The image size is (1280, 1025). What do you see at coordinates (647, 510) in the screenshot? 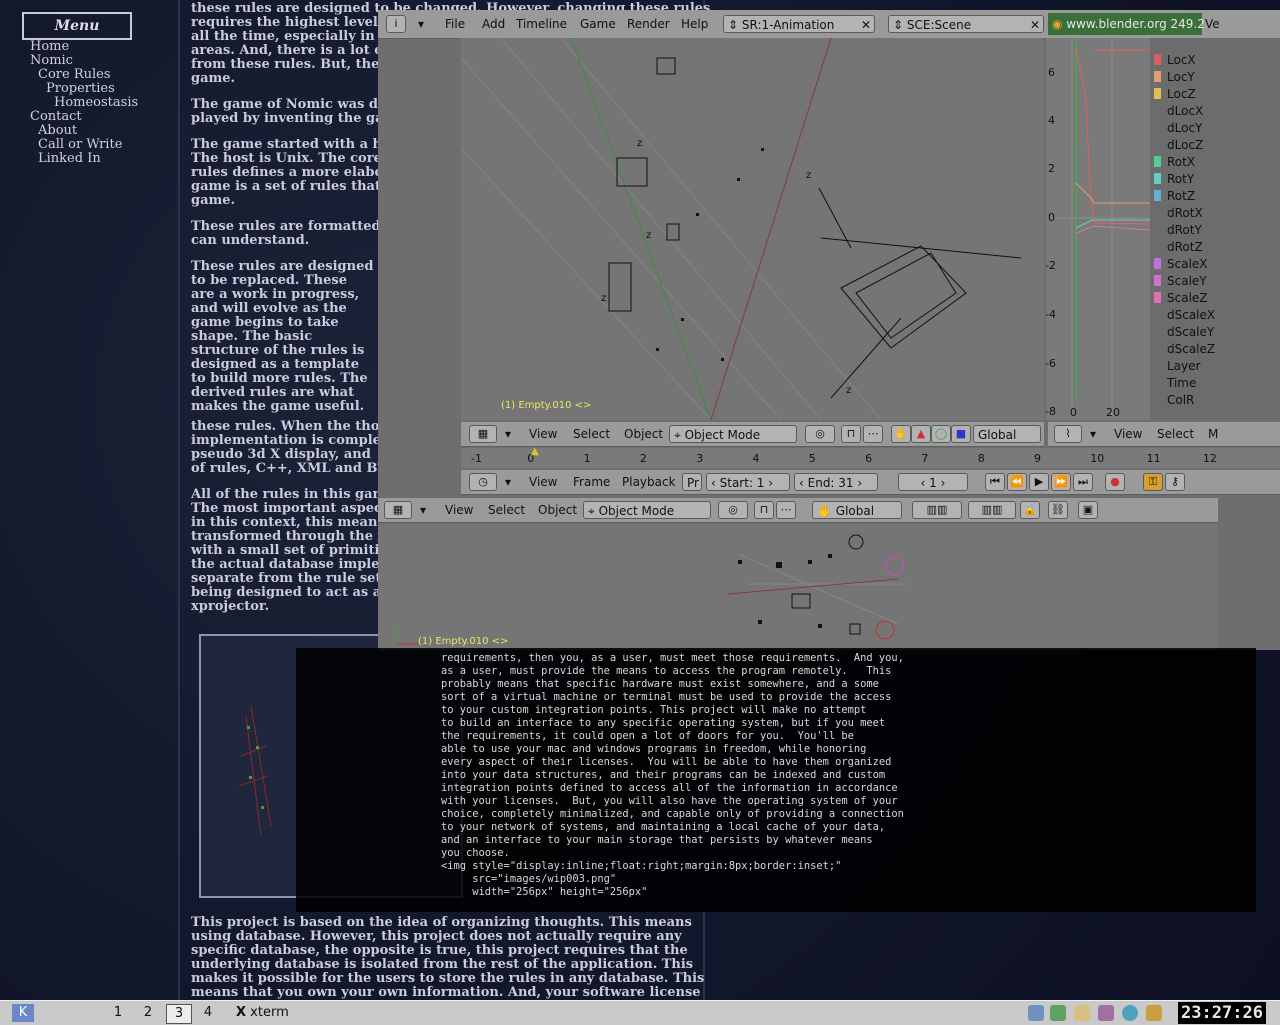
I see `mode-selector: ⌖ Object Mode` at bounding box center [647, 510].